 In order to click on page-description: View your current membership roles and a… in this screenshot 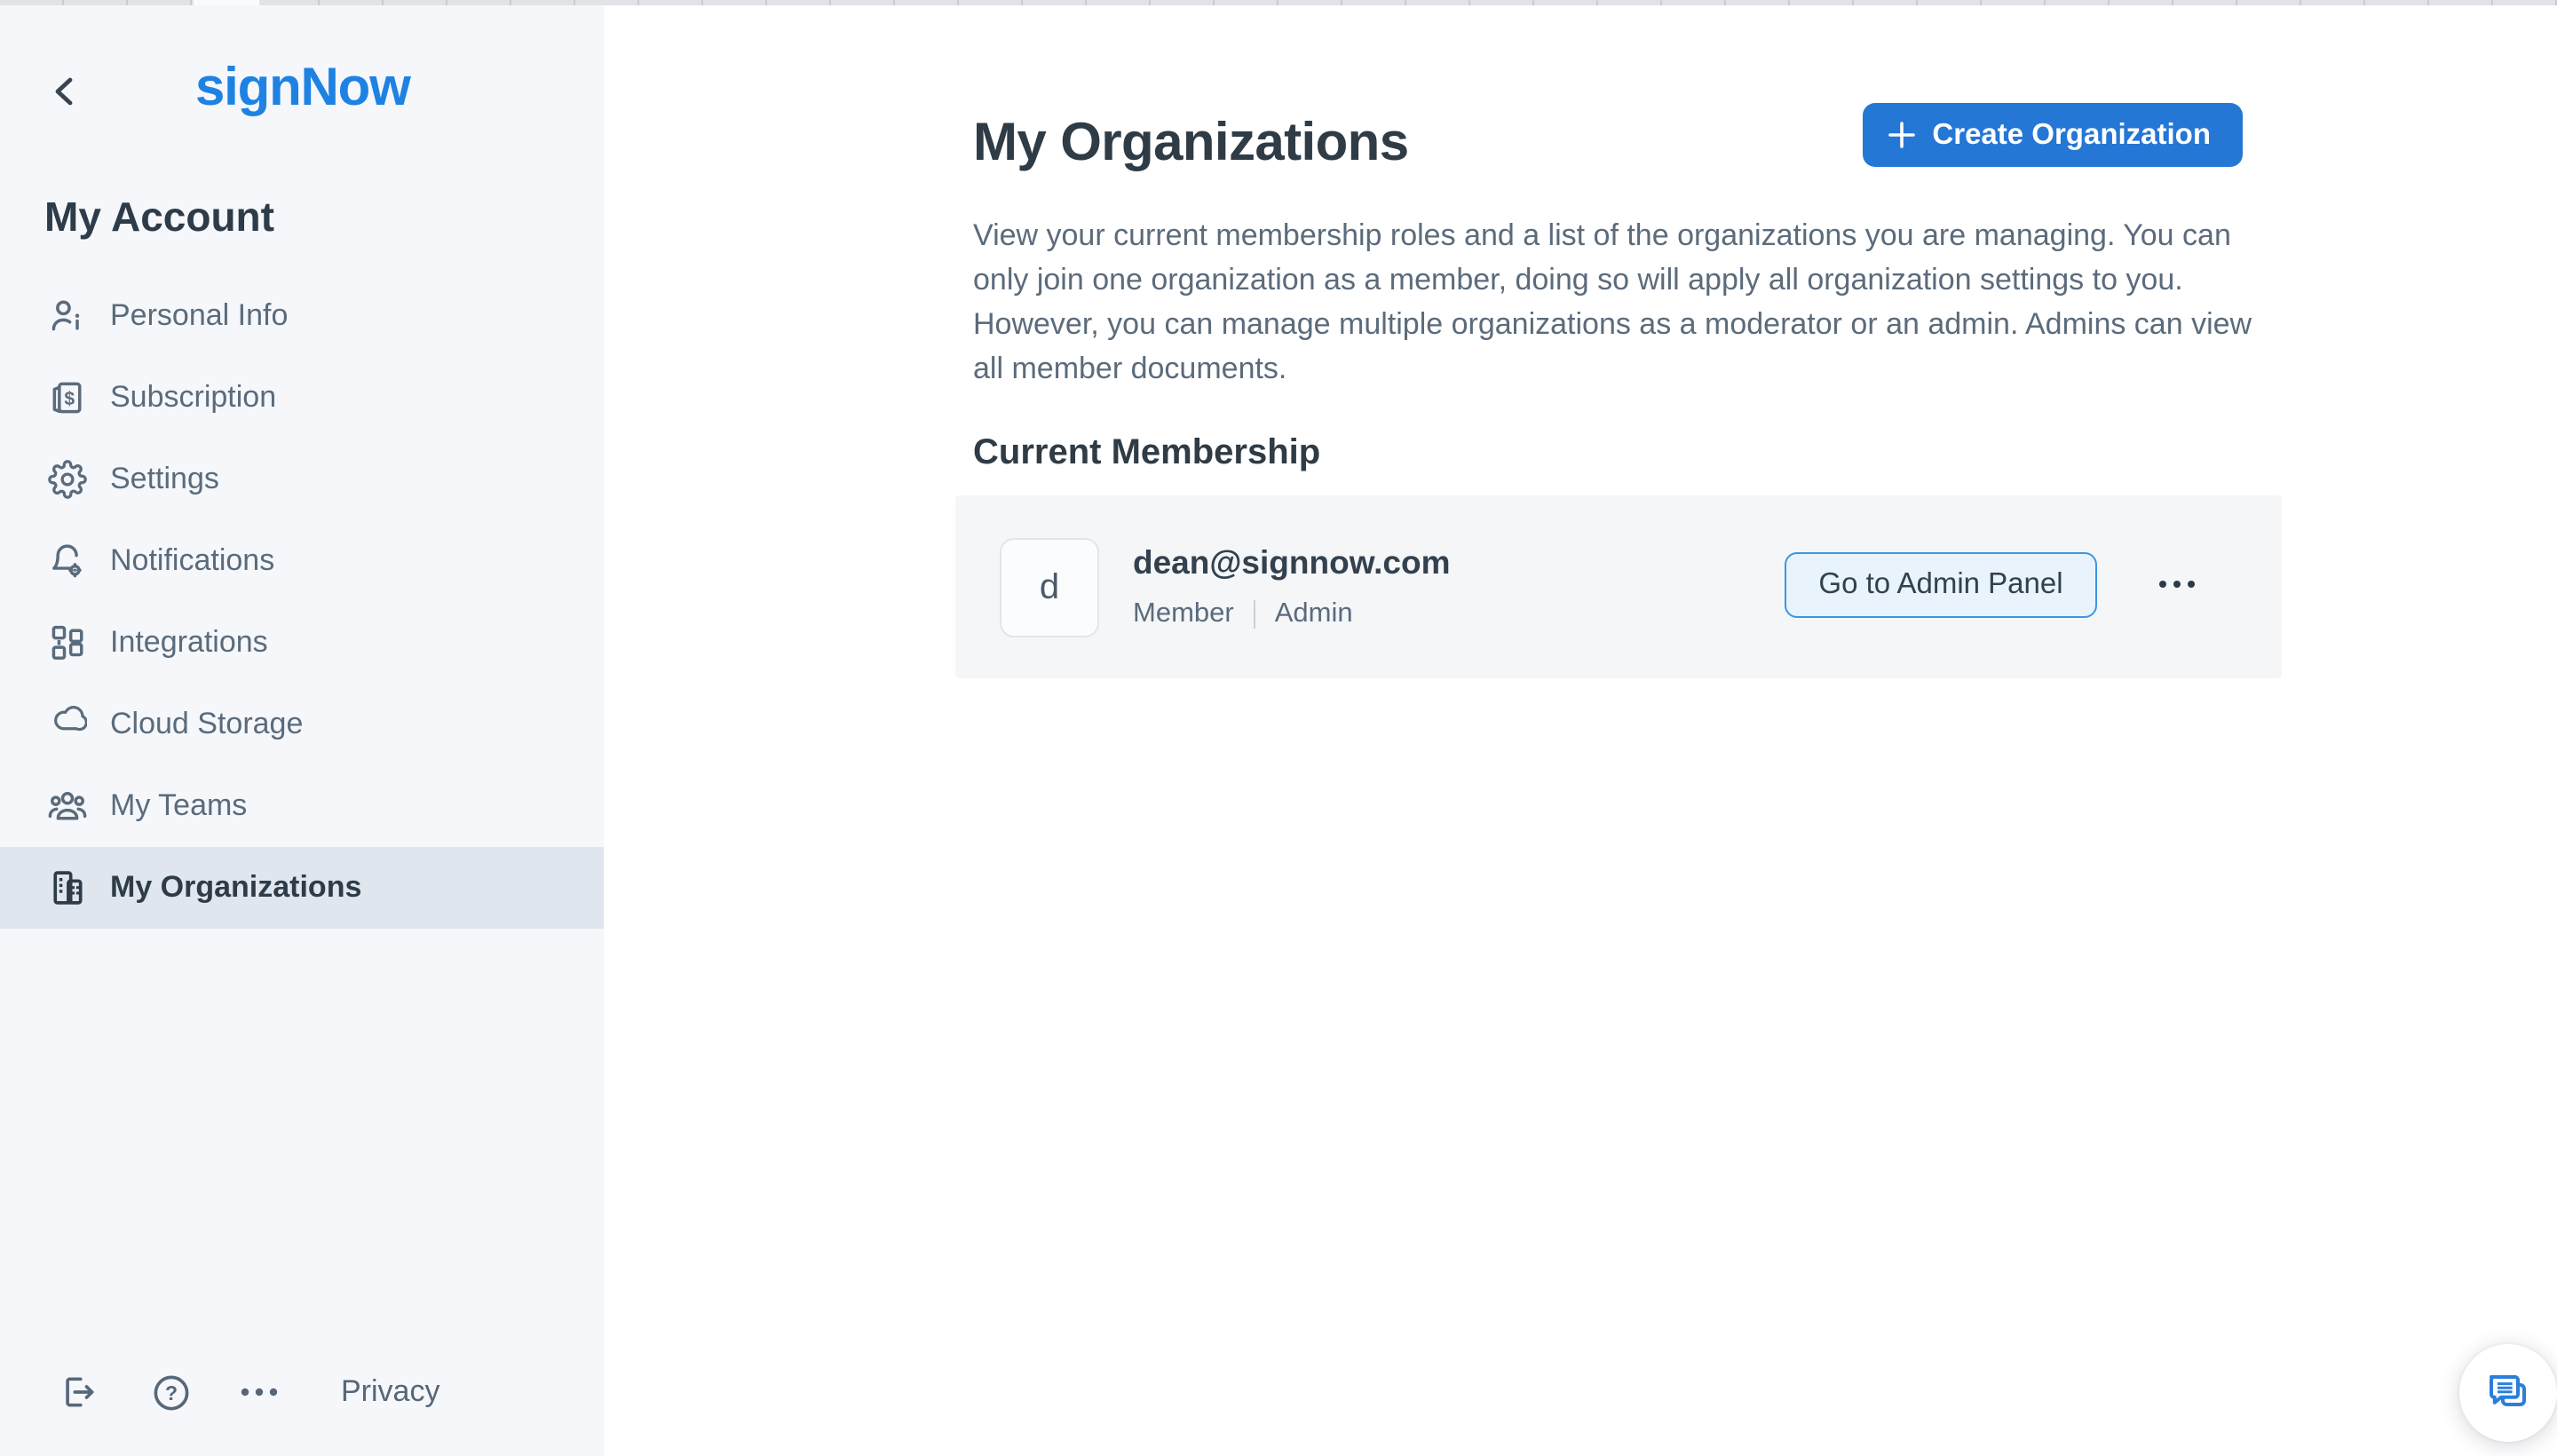, I will do `click(1612, 301)`.